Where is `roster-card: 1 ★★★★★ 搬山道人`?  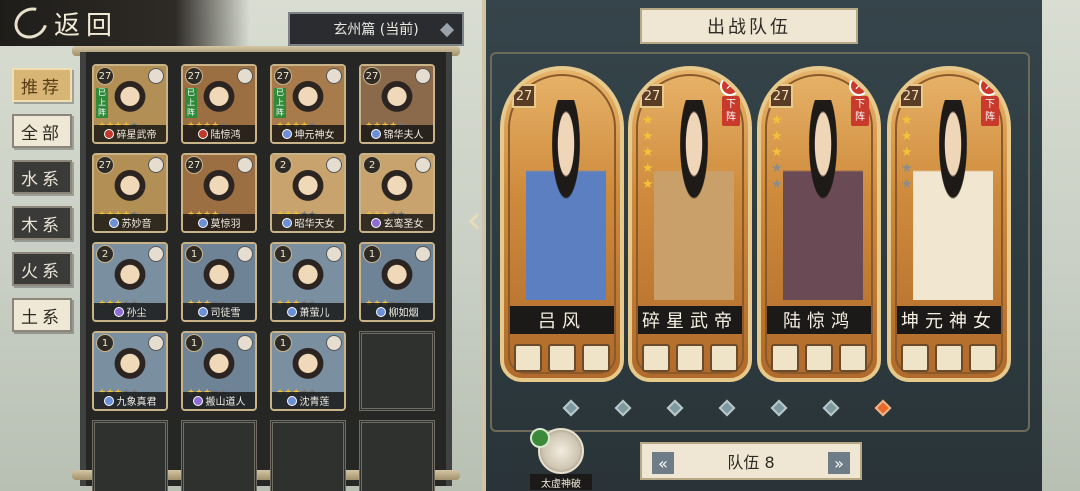
roster-card: 1 ★★★★★ 搬山道人 is located at coordinates (219, 371).